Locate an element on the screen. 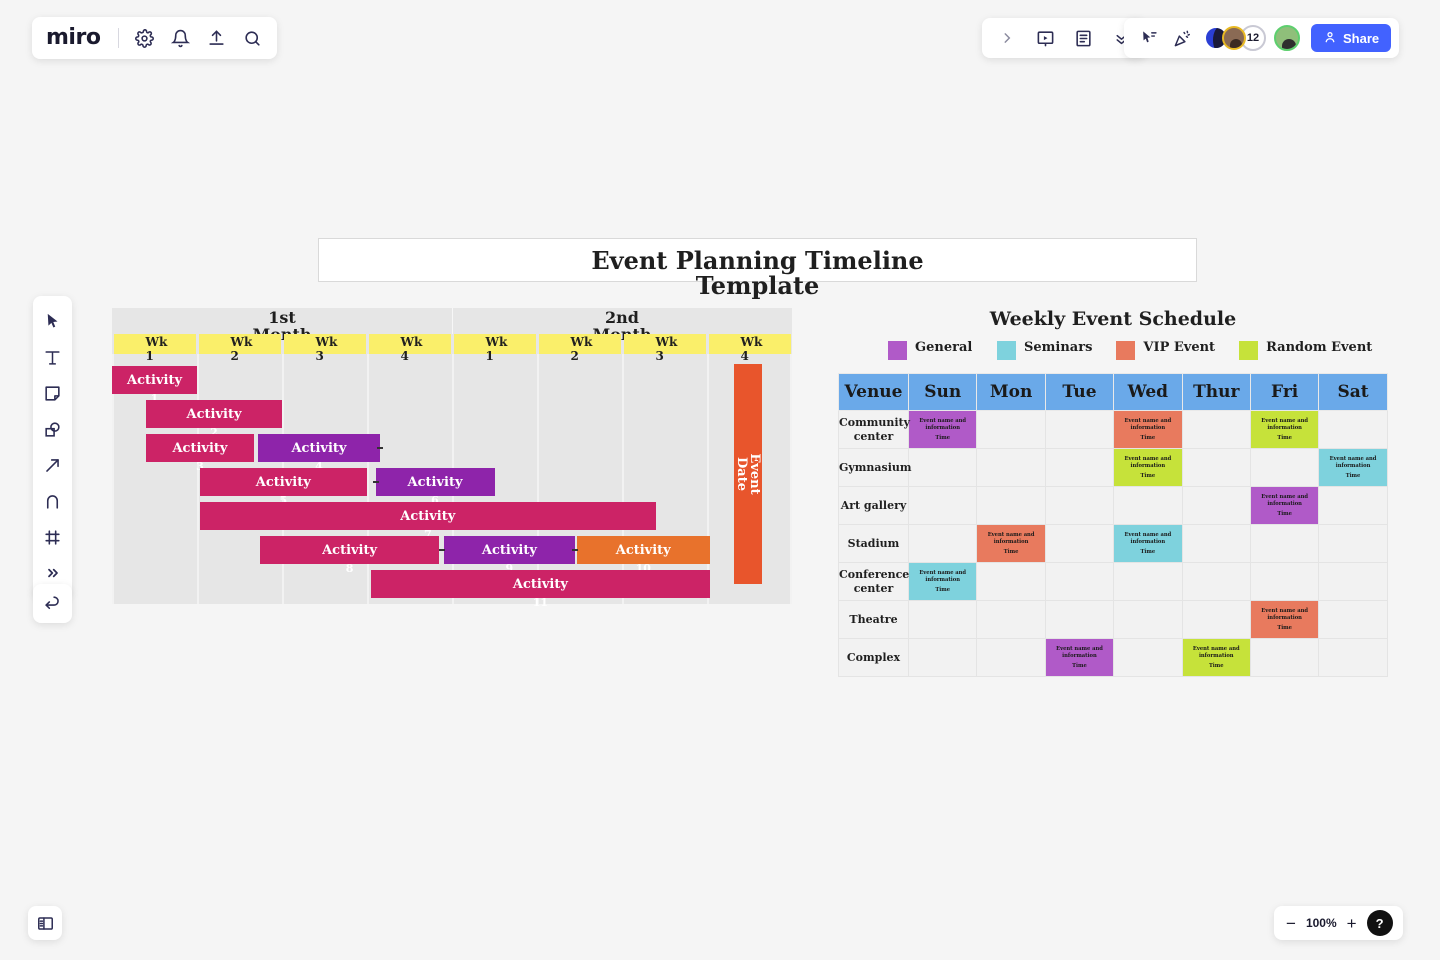 The width and height of the screenshot is (1440, 960). cursor-share-icon is located at coordinates (1149, 38).